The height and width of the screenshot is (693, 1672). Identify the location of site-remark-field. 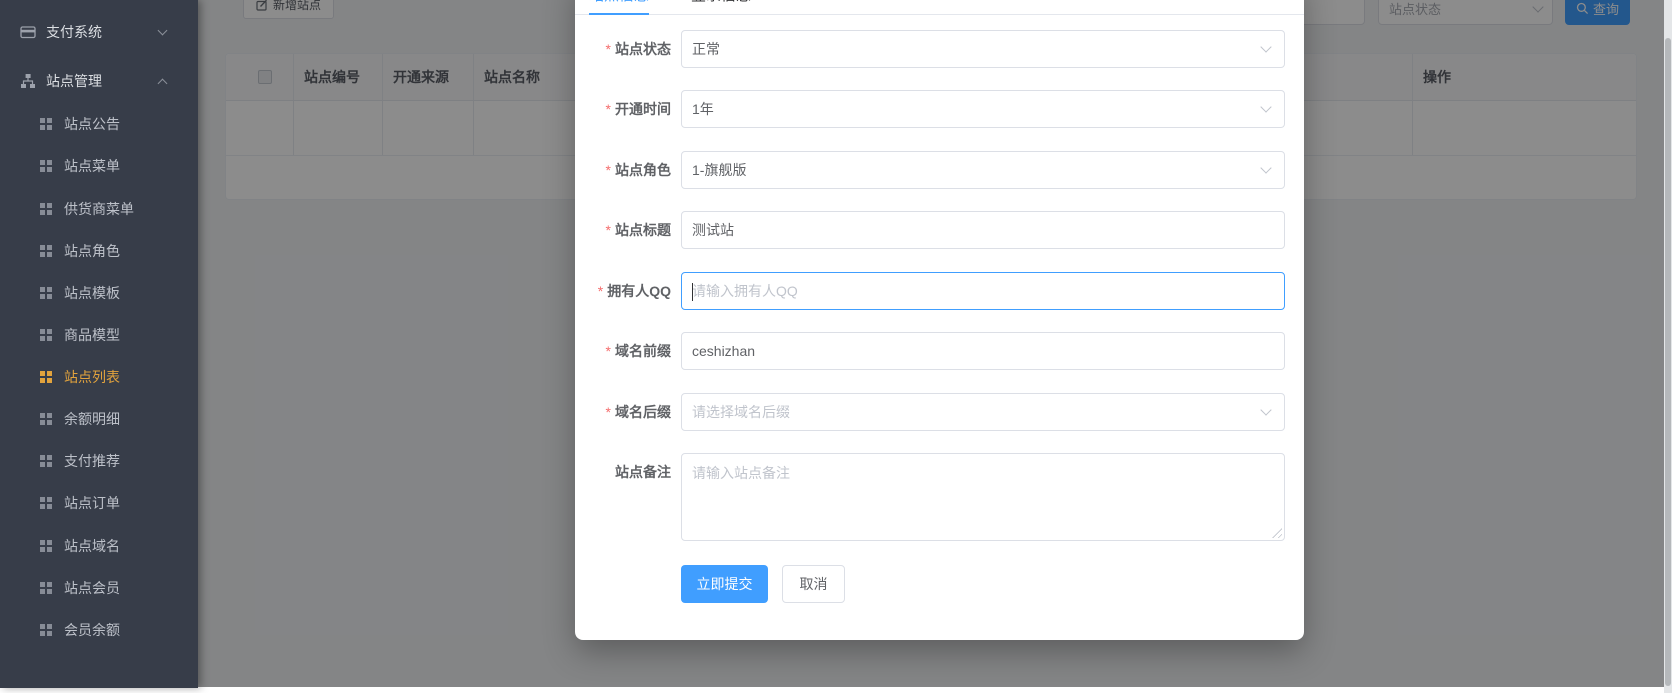
(983, 497).